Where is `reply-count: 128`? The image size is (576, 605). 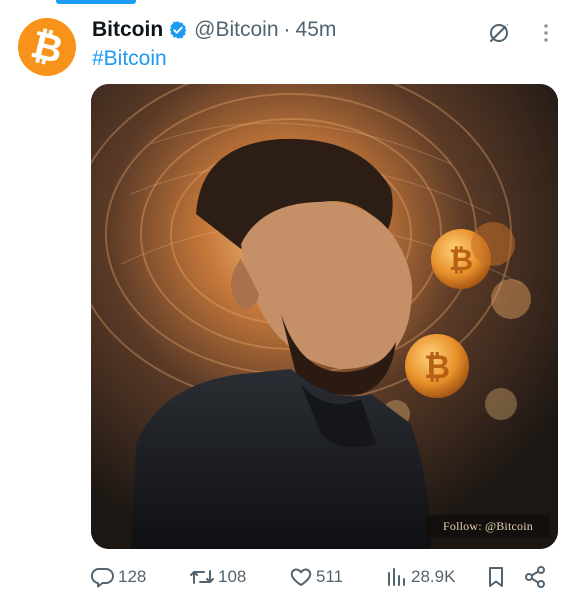 reply-count: 128 is located at coordinates (132, 576).